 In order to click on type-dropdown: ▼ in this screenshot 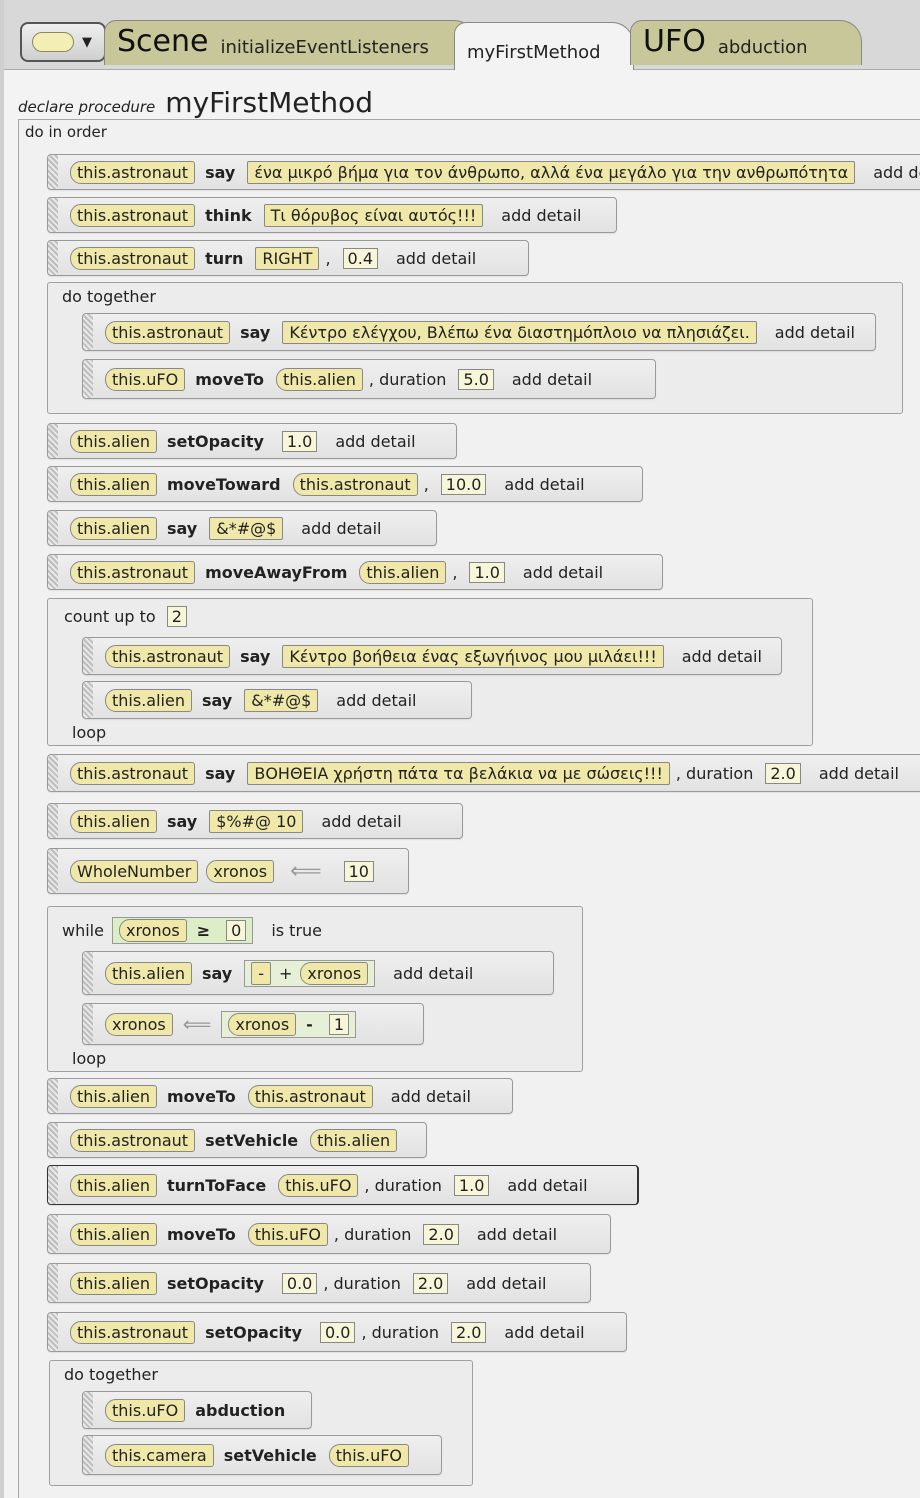, I will do `click(63, 42)`.